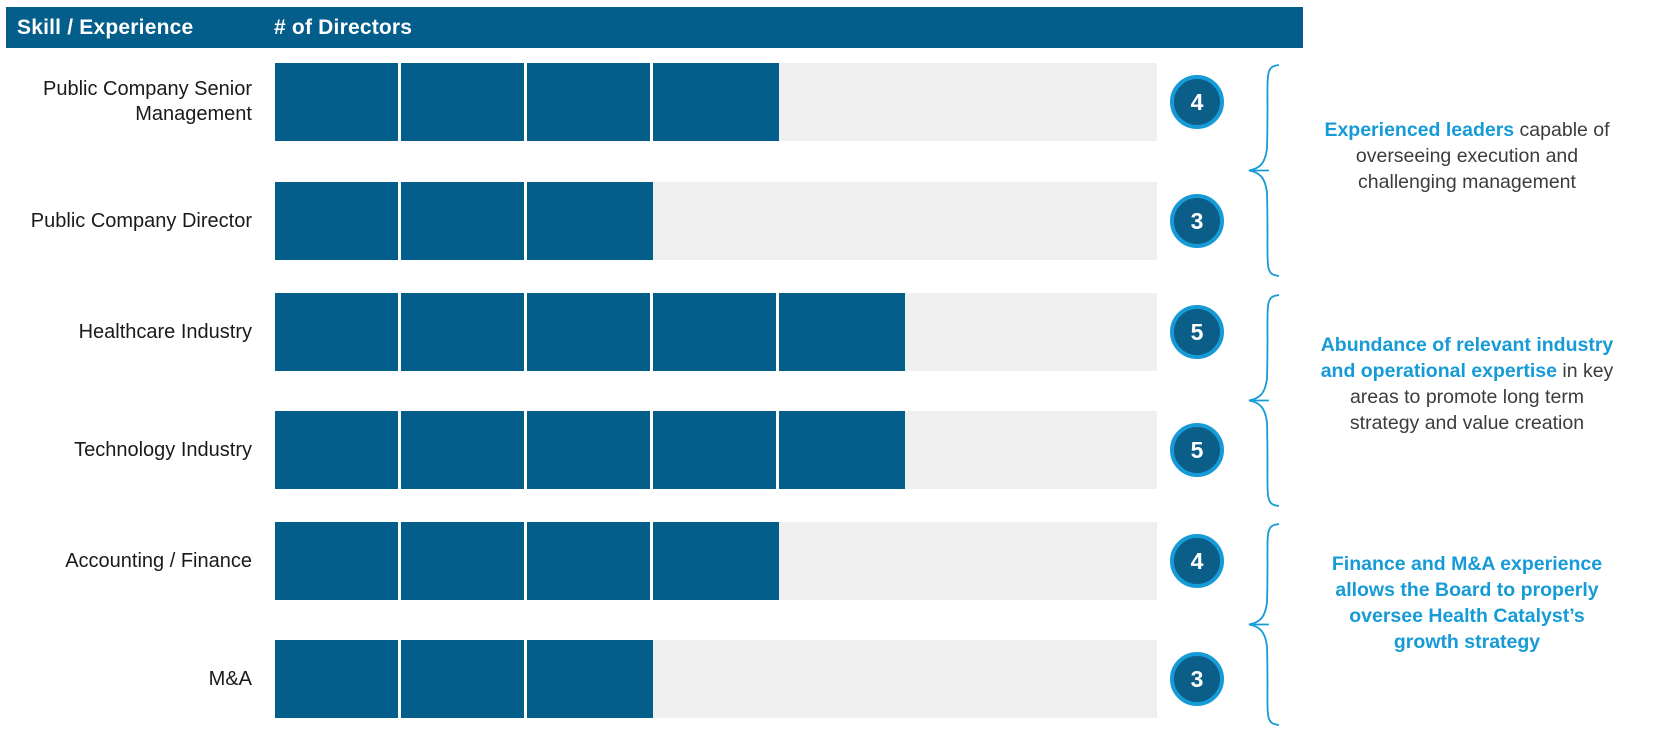 This screenshot has height=739, width=1679. I want to click on row-label: Accounting / Finance, so click(158, 560).